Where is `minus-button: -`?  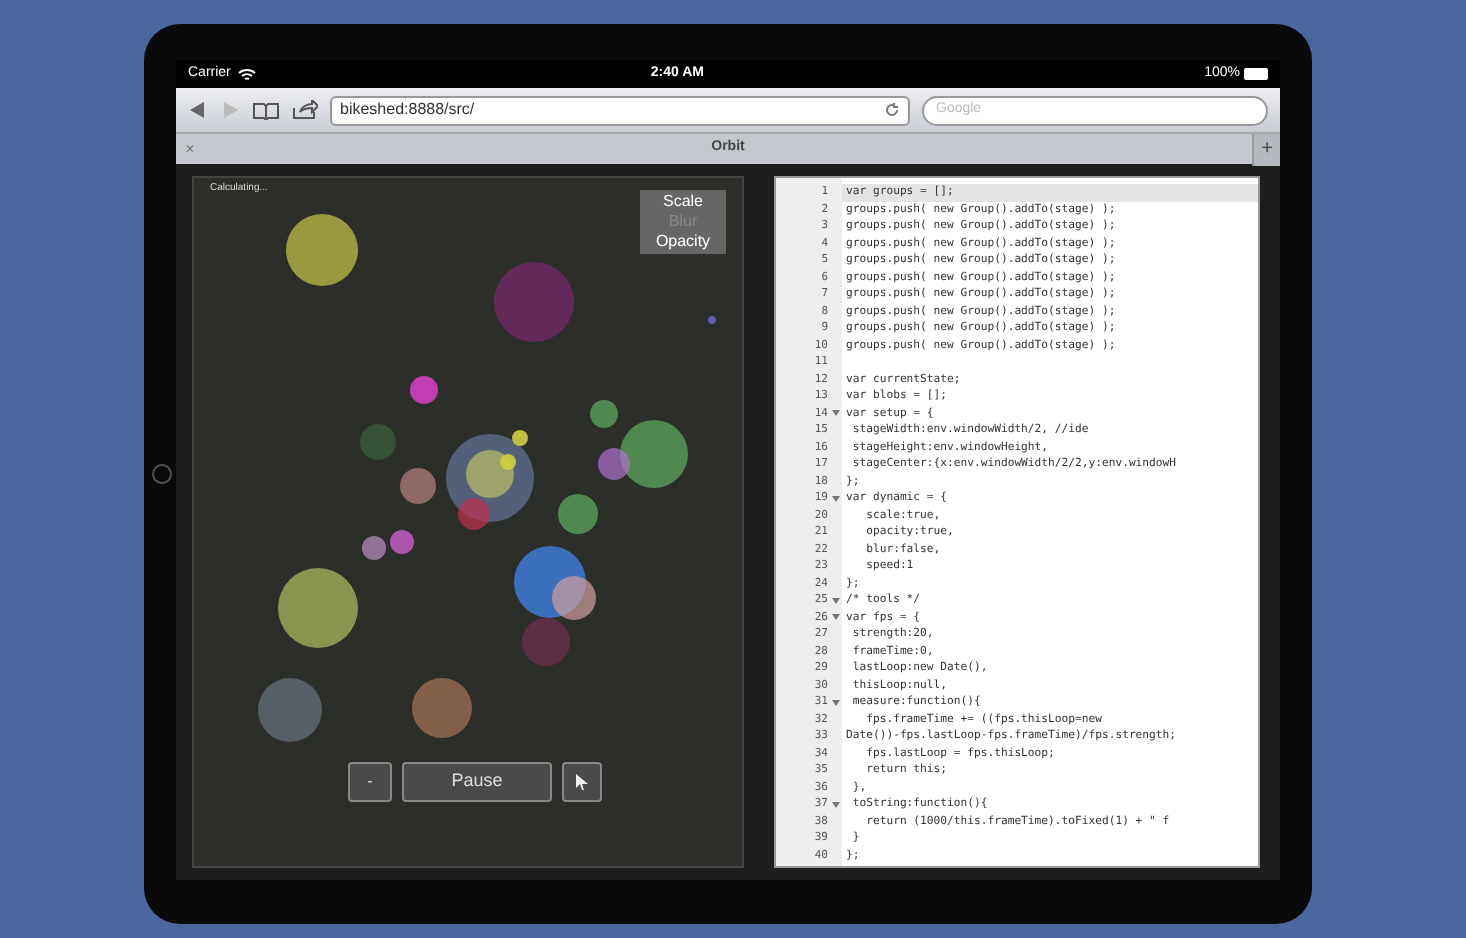
minus-button: - is located at coordinates (370, 782).